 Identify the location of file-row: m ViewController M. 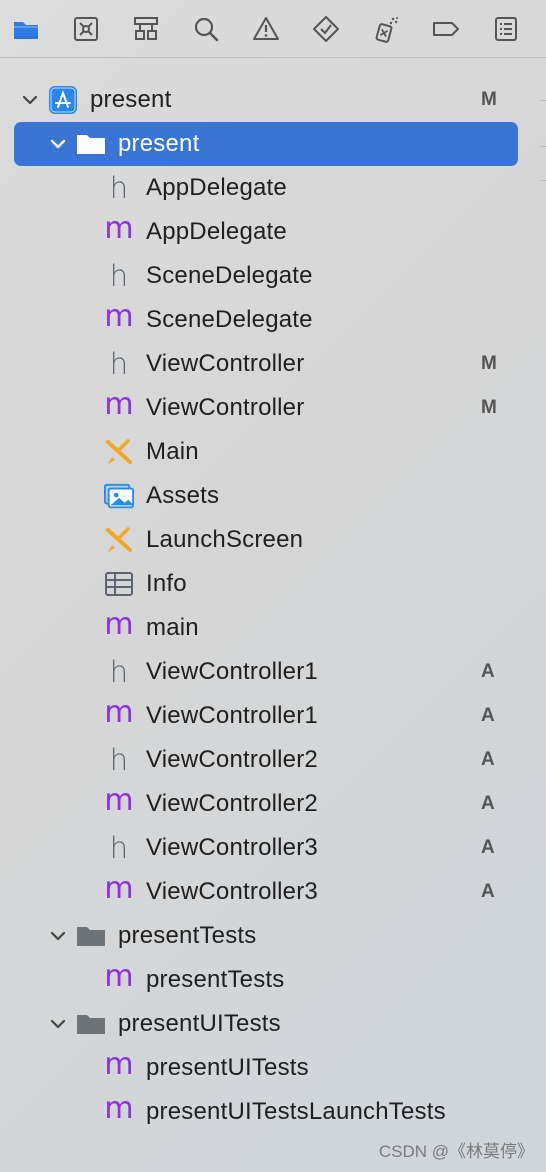
(273, 408).